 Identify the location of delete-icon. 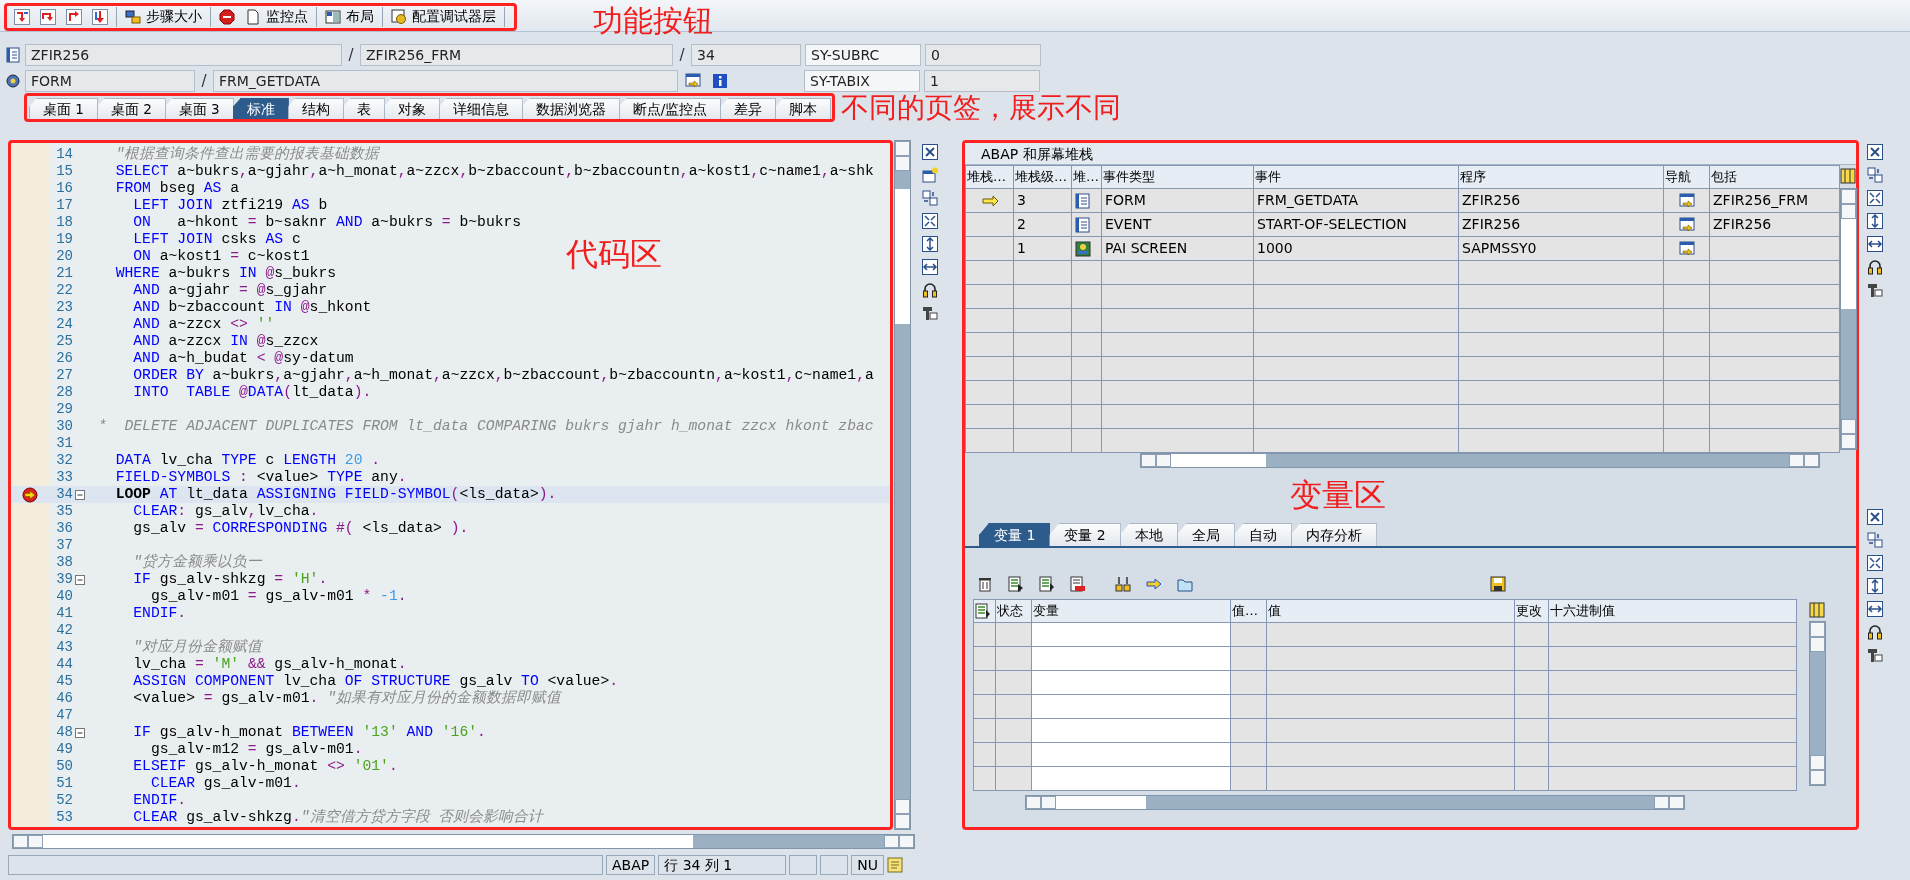
(985, 584).